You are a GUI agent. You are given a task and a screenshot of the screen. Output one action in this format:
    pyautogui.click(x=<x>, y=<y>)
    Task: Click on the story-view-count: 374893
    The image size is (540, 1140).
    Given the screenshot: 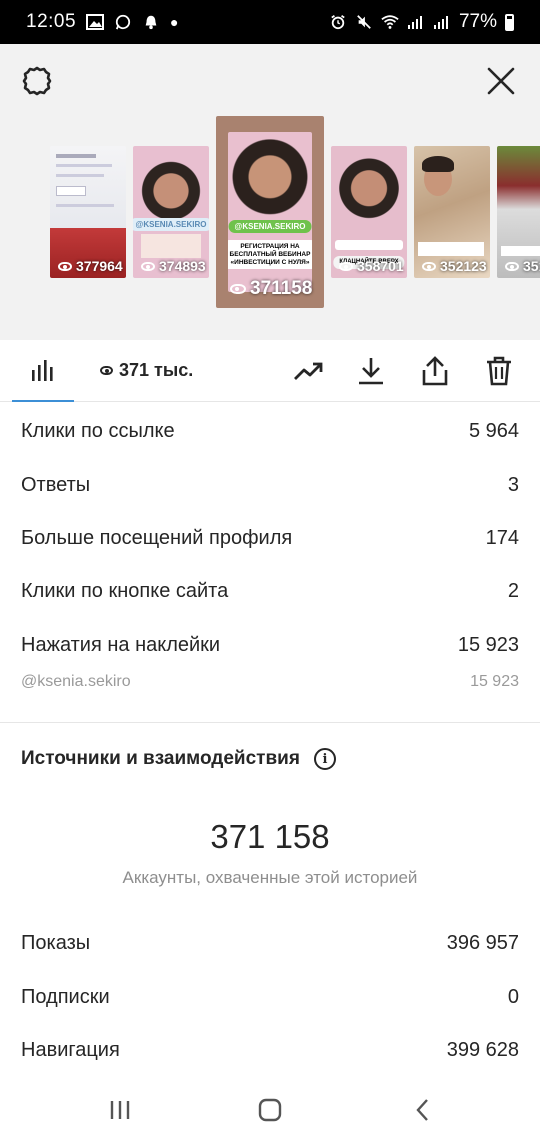 What is the action you would take?
    pyautogui.click(x=173, y=266)
    